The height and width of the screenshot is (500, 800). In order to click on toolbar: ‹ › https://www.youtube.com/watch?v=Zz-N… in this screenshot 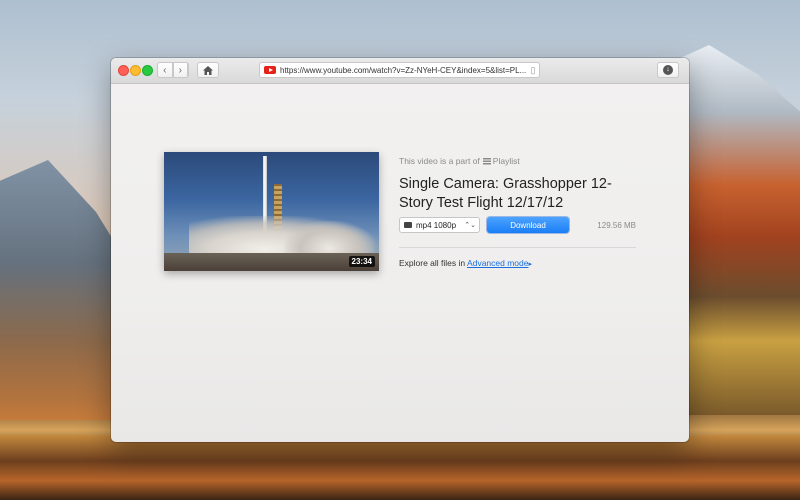, I will do `click(400, 71)`.